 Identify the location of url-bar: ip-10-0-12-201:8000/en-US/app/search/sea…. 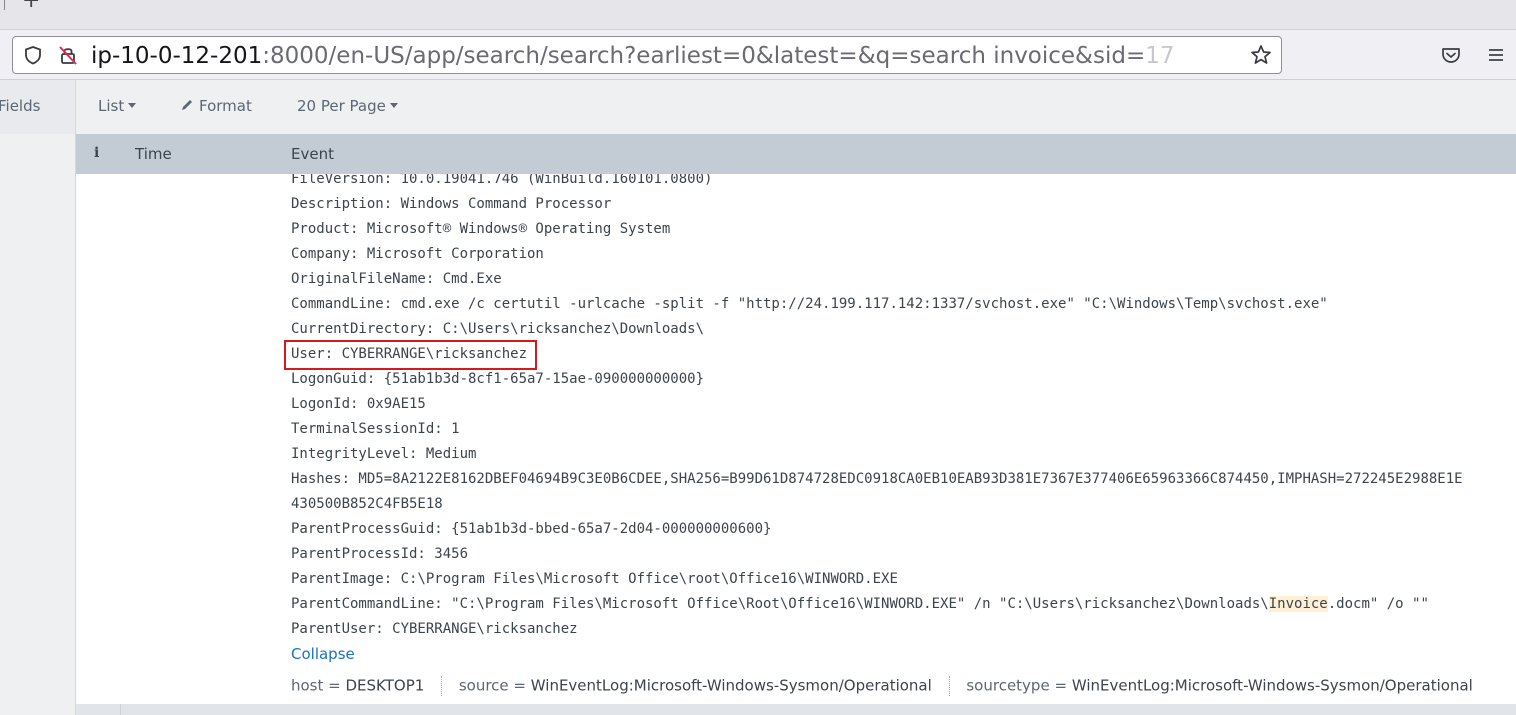
(647, 55).